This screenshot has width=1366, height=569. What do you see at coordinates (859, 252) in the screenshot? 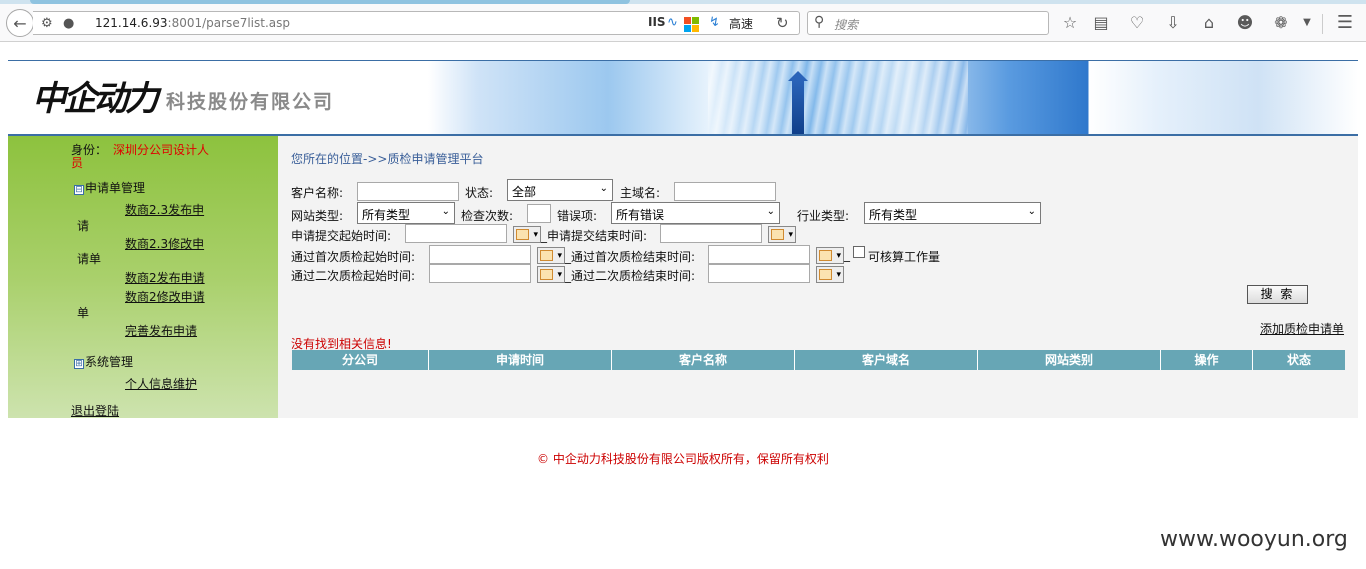
I see `accountable-checkbox` at bounding box center [859, 252].